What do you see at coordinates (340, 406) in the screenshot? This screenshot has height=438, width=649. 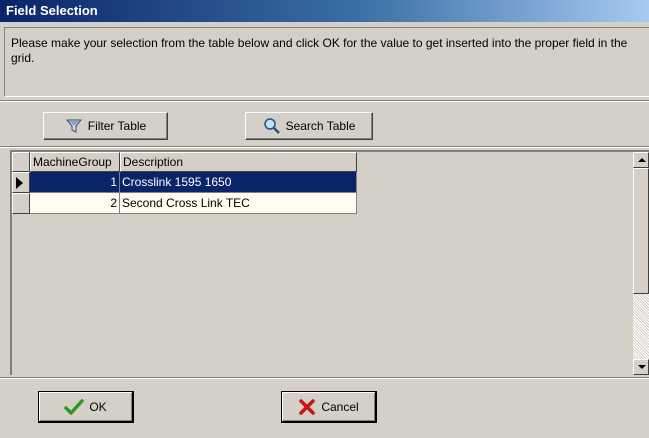 I see `cancel-label: Cancel` at bounding box center [340, 406].